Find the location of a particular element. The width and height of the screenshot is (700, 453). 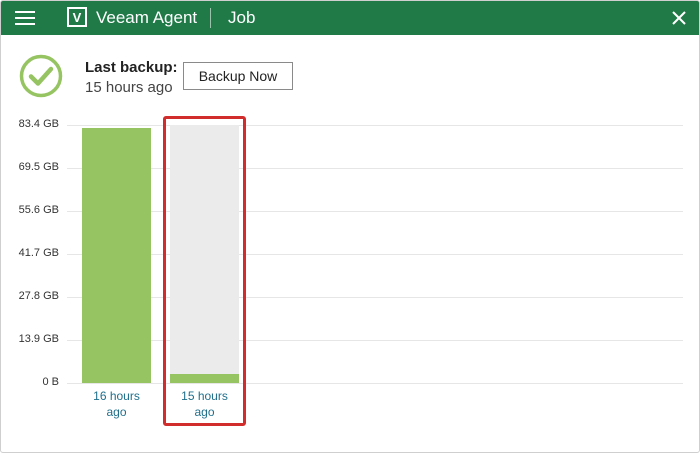

backup-now-button: Backup Now is located at coordinates (238, 76).